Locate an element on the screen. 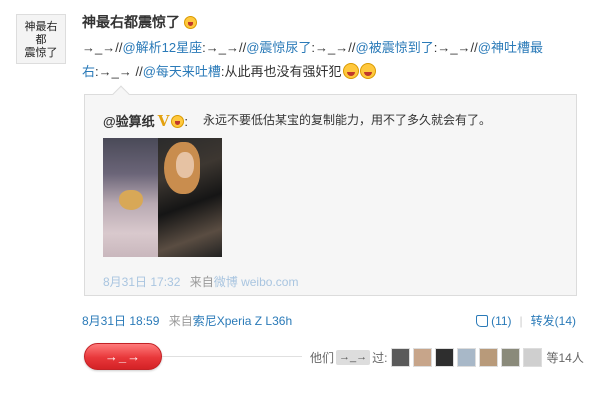 The width and height of the screenshot is (590, 400). quote-photo is located at coordinates (162, 197).